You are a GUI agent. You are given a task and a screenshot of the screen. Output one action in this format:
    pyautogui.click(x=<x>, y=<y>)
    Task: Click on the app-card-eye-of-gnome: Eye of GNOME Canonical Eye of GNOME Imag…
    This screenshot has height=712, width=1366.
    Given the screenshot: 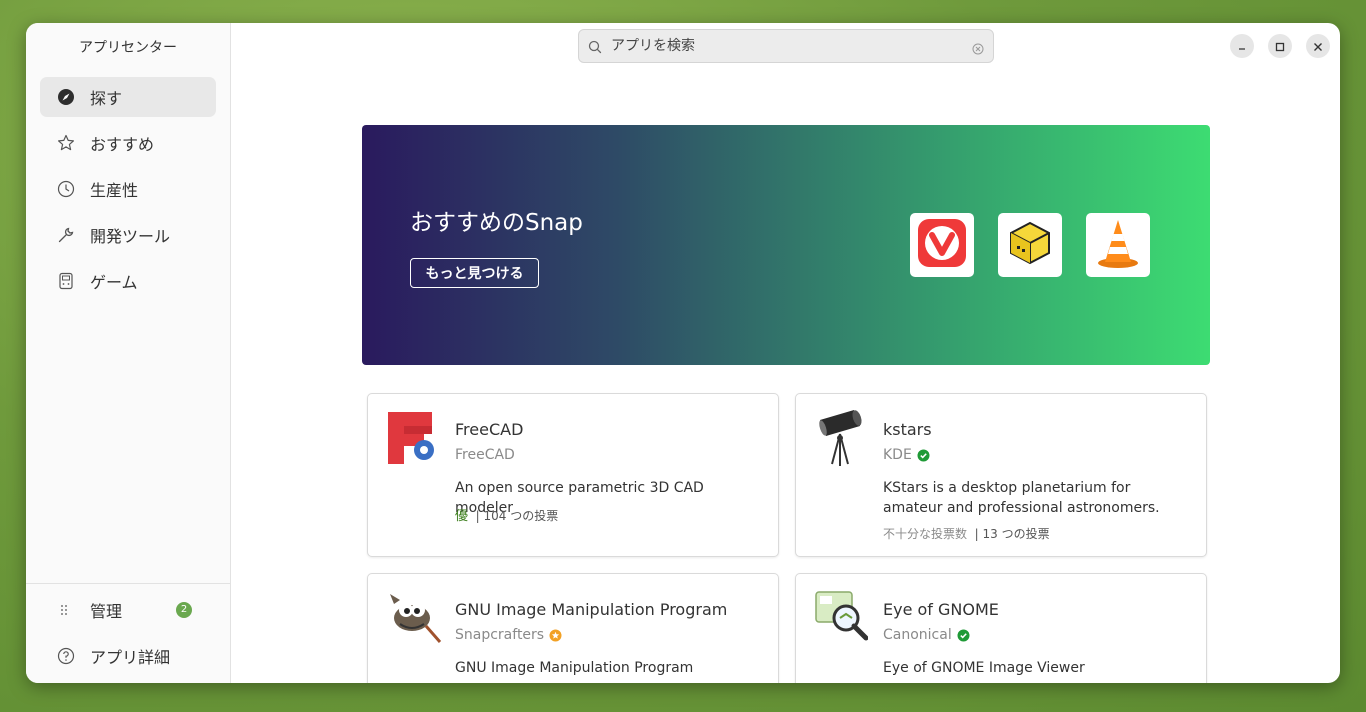 What is the action you would take?
    pyautogui.click(x=1001, y=628)
    